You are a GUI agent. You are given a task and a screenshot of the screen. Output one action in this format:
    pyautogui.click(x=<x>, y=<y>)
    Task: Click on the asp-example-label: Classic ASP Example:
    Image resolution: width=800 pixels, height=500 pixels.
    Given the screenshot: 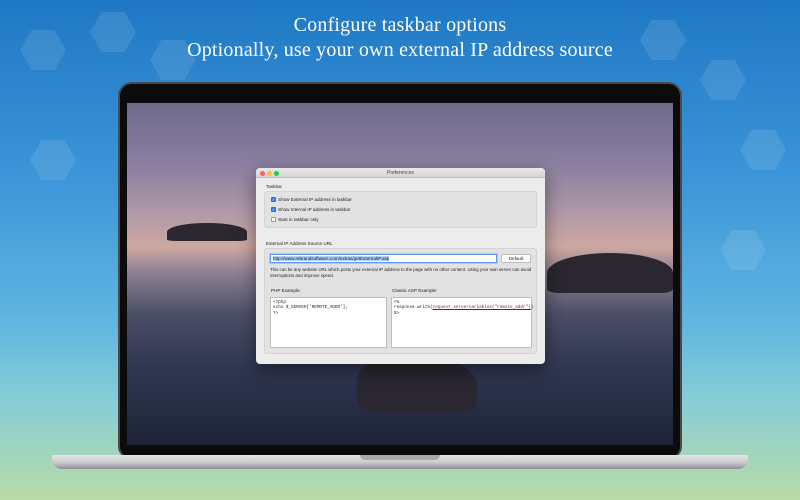 What is the action you would take?
    pyautogui.click(x=415, y=290)
    